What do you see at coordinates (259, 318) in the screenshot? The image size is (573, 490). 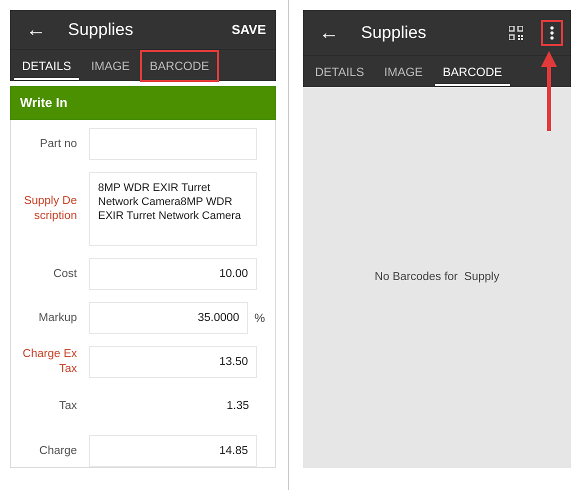 I see `unit-label: %` at bounding box center [259, 318].